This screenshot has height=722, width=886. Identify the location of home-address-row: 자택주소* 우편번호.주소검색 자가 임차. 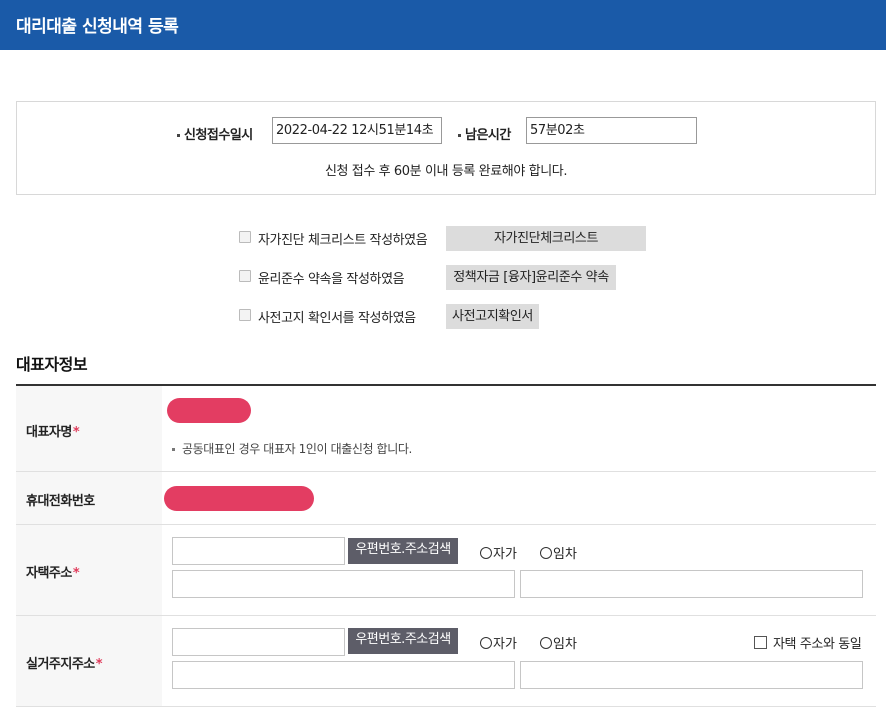
(446, 570).